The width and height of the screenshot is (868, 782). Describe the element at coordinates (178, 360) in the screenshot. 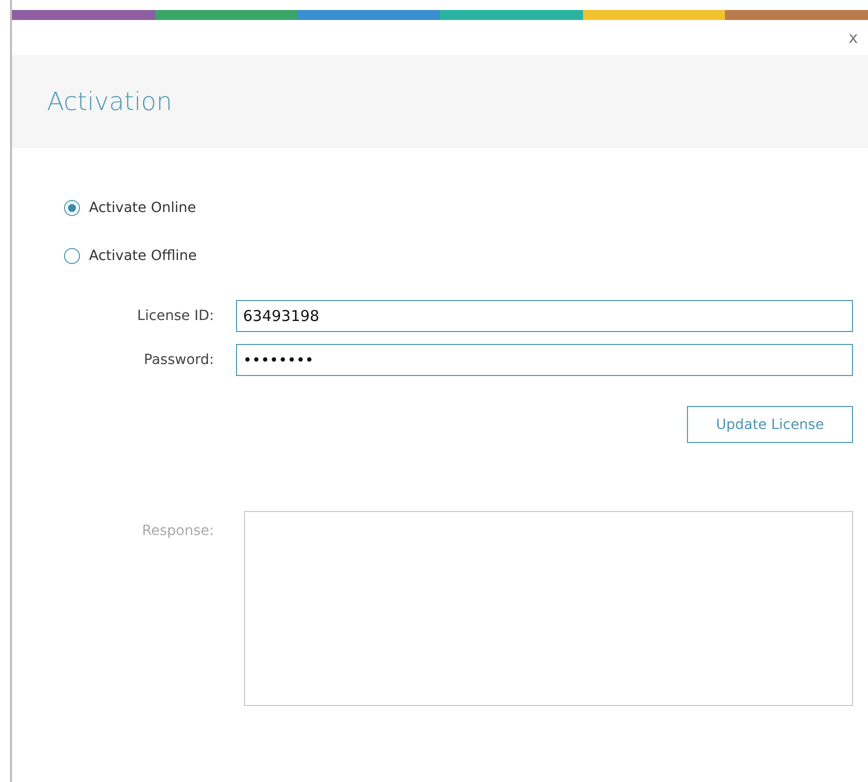

I see `field-label: Password:` at that location.